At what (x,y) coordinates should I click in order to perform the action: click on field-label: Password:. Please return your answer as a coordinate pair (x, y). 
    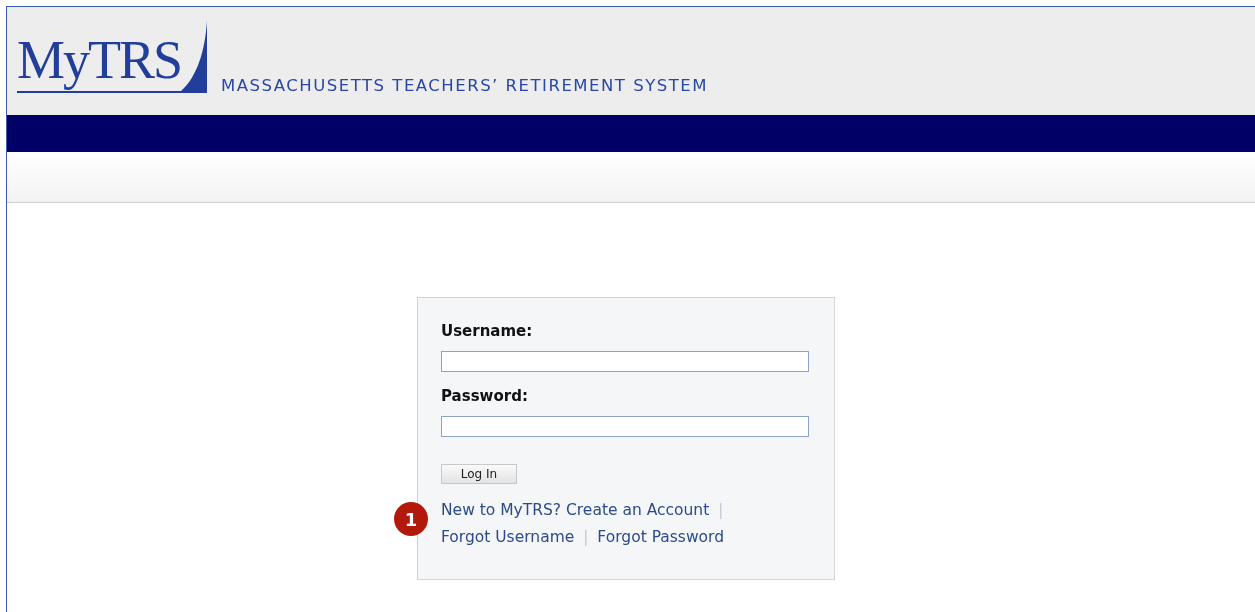
    Looking at the image, I should click on (485, 396).